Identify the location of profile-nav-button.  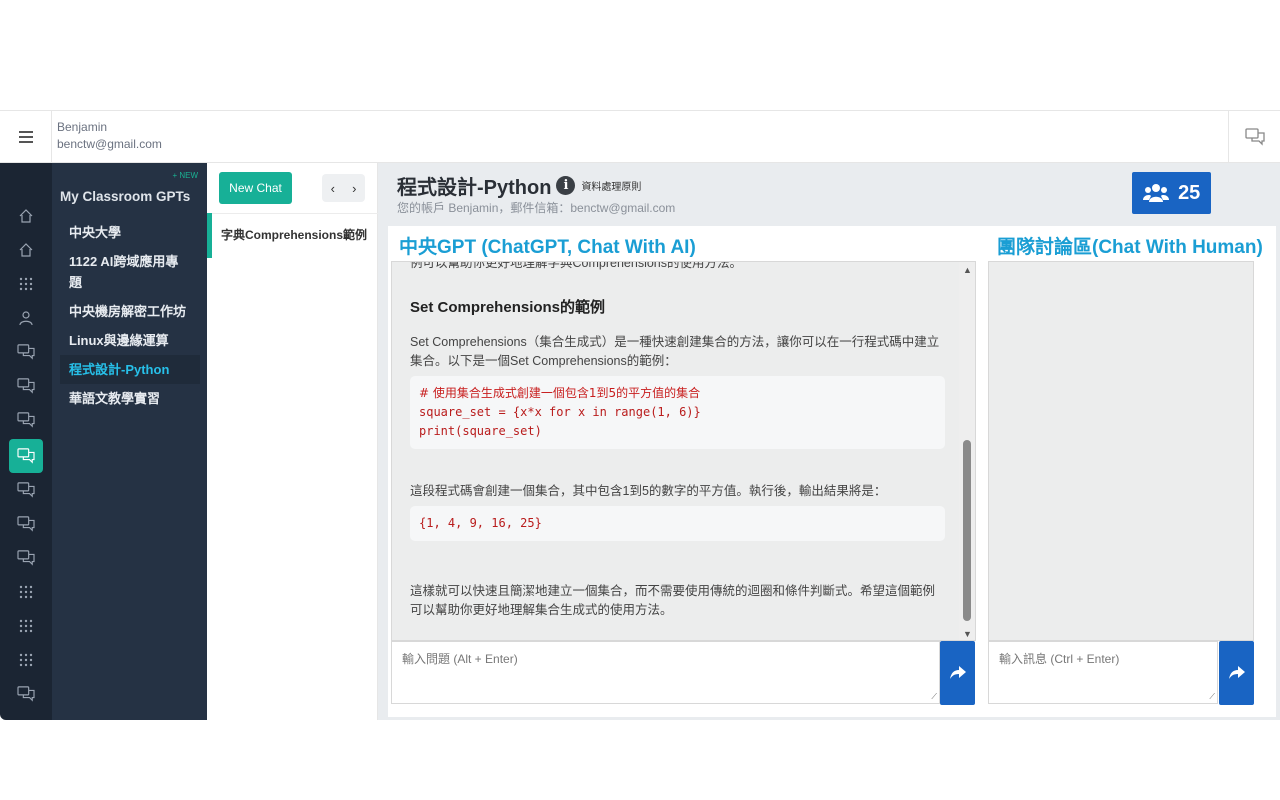
(26, 318).